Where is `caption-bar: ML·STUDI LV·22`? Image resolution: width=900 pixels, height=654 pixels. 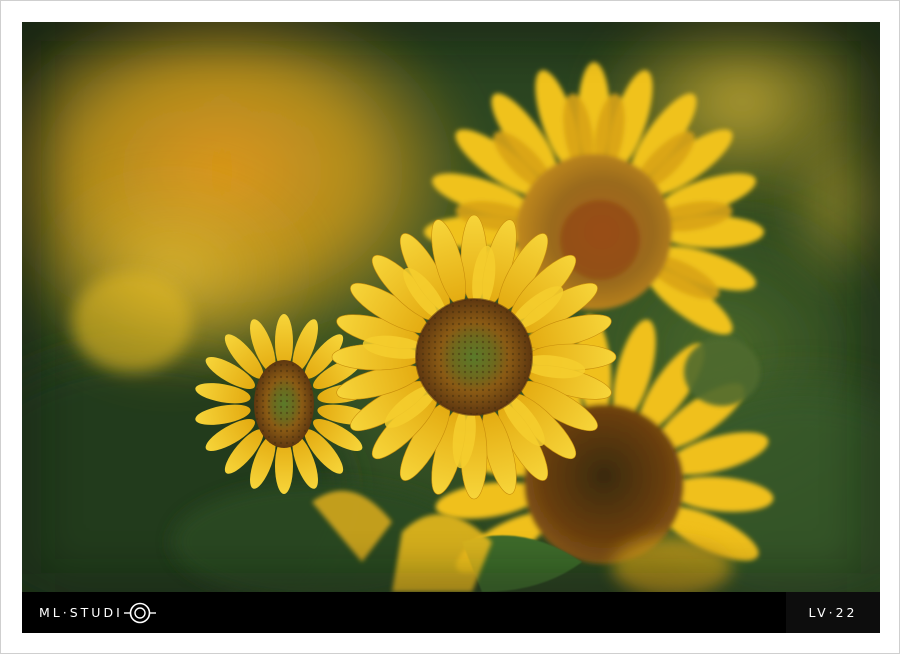 caption-bar: ML·STUDI LV·22 is located at coordinates (451, 612).